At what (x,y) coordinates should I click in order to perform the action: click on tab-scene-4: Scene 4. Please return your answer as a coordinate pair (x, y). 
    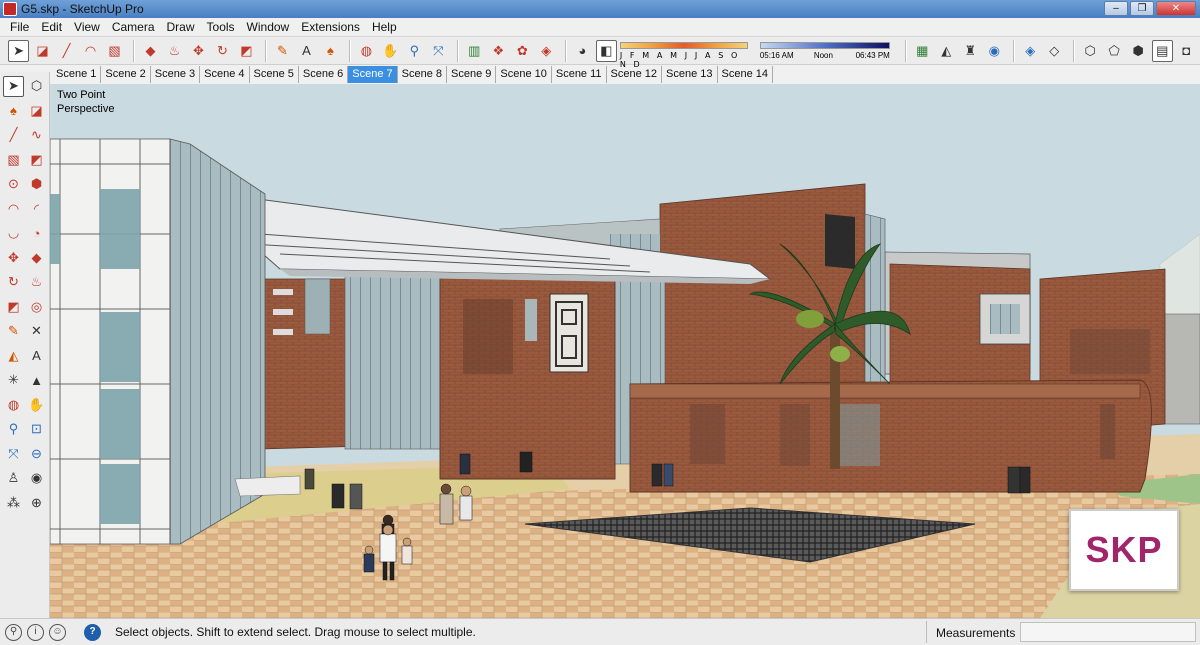
    Looking at the image, I should click on (225, 74).